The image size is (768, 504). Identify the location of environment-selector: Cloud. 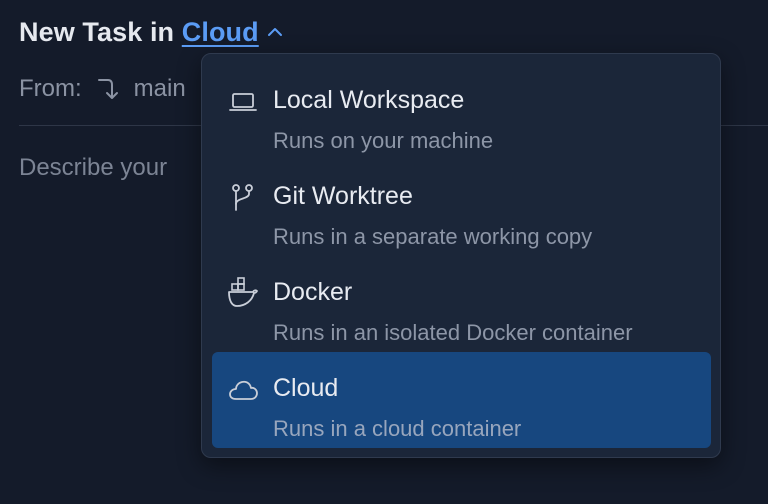
(220, 32).